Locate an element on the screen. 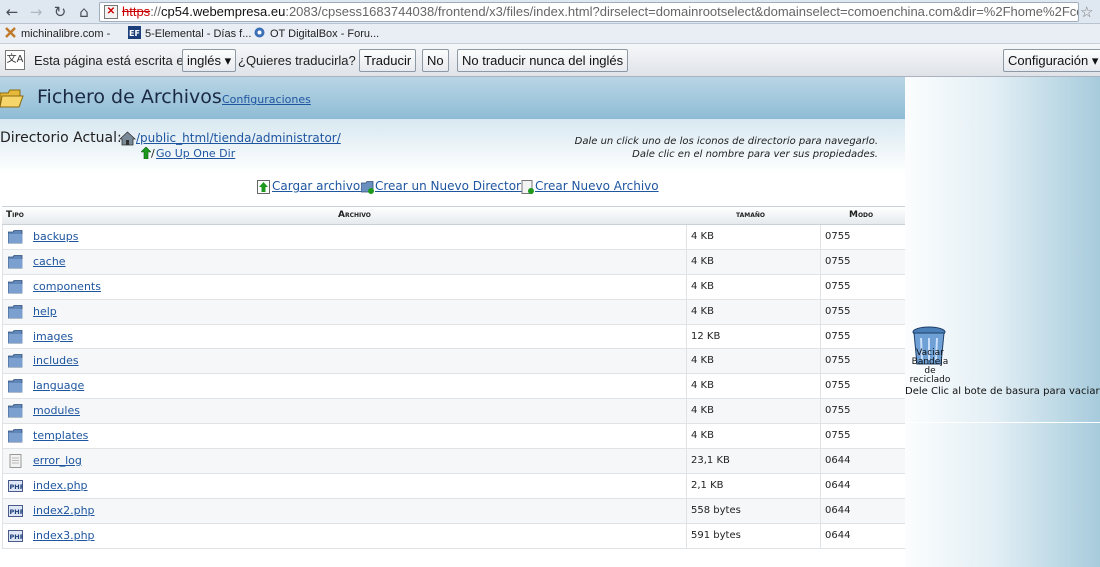  go-up-link: Go Up One Dir is located at coordinates (195, 153).